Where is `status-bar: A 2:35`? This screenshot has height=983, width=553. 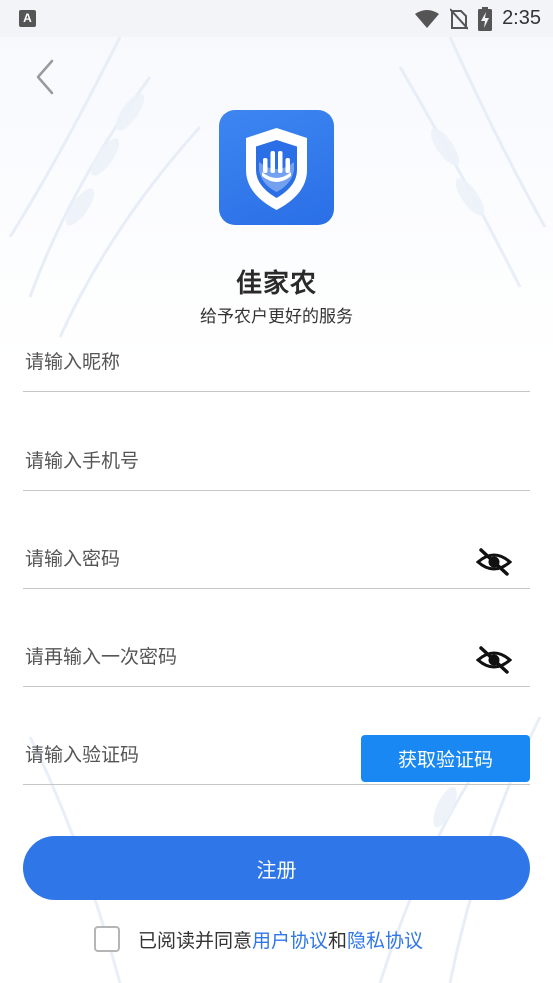
status-bar: A 2:35 is located at coordinates (276, 18).